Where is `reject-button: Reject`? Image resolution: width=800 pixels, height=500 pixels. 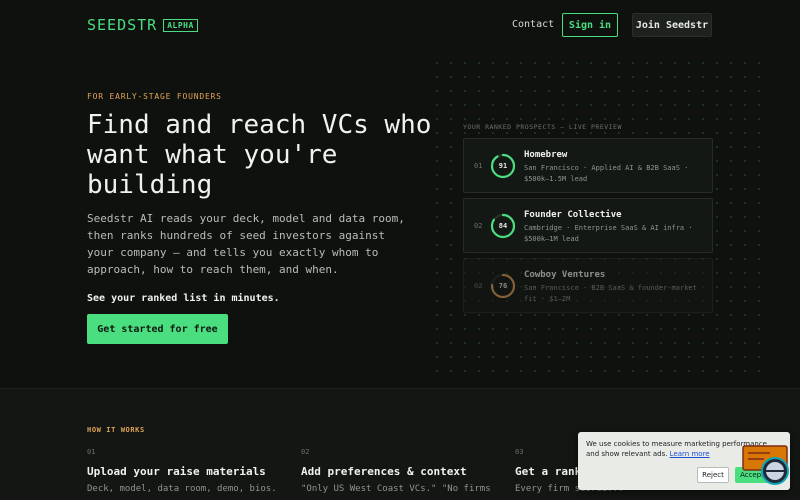 reject-button: Reject is located at coordinates (713, 475).